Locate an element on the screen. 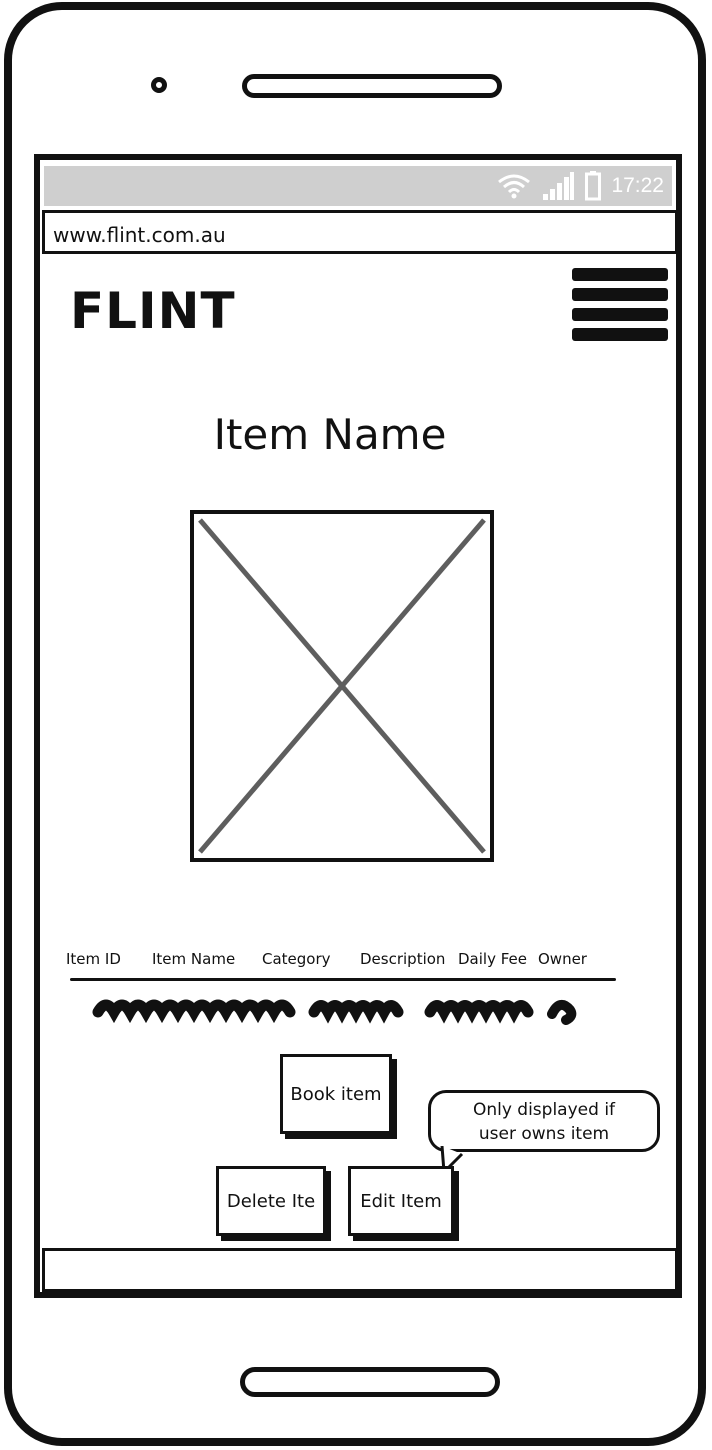 The height and width of the screenshot is (1450, 712). wifi-icon is located at coordinates (514, 186).